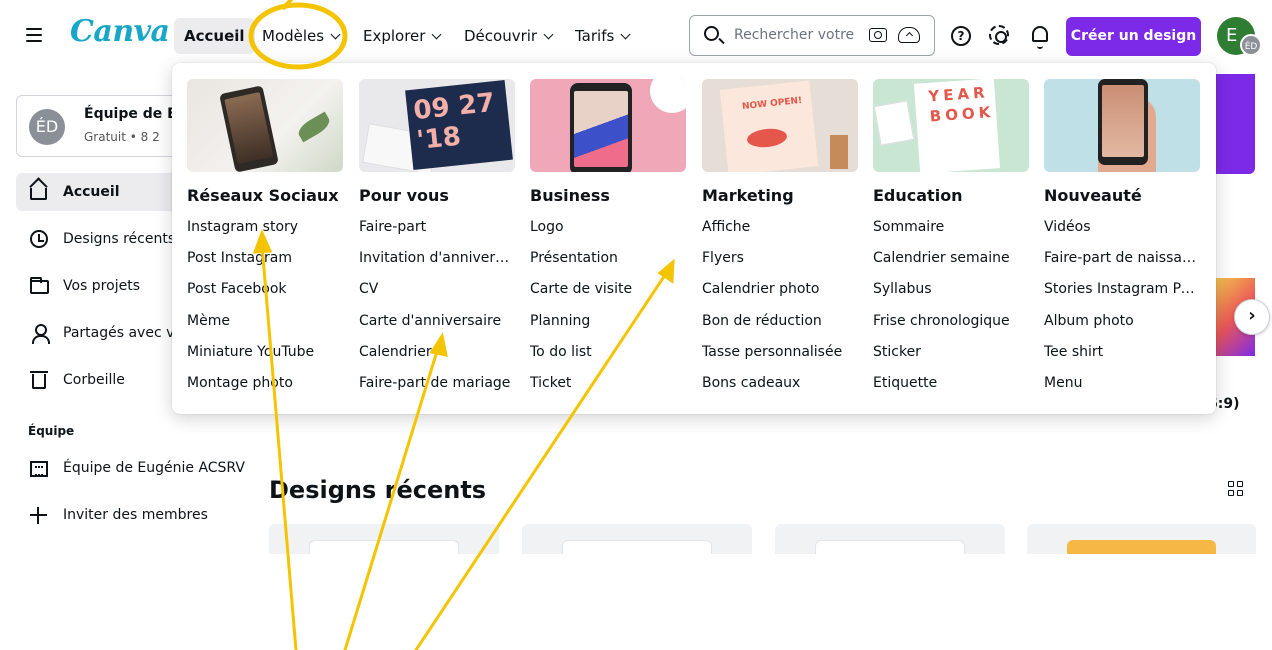 The width and height of the screenshot is (1272, 650). I want to click on menu-item: Frise chronologique, so click(951, 321).